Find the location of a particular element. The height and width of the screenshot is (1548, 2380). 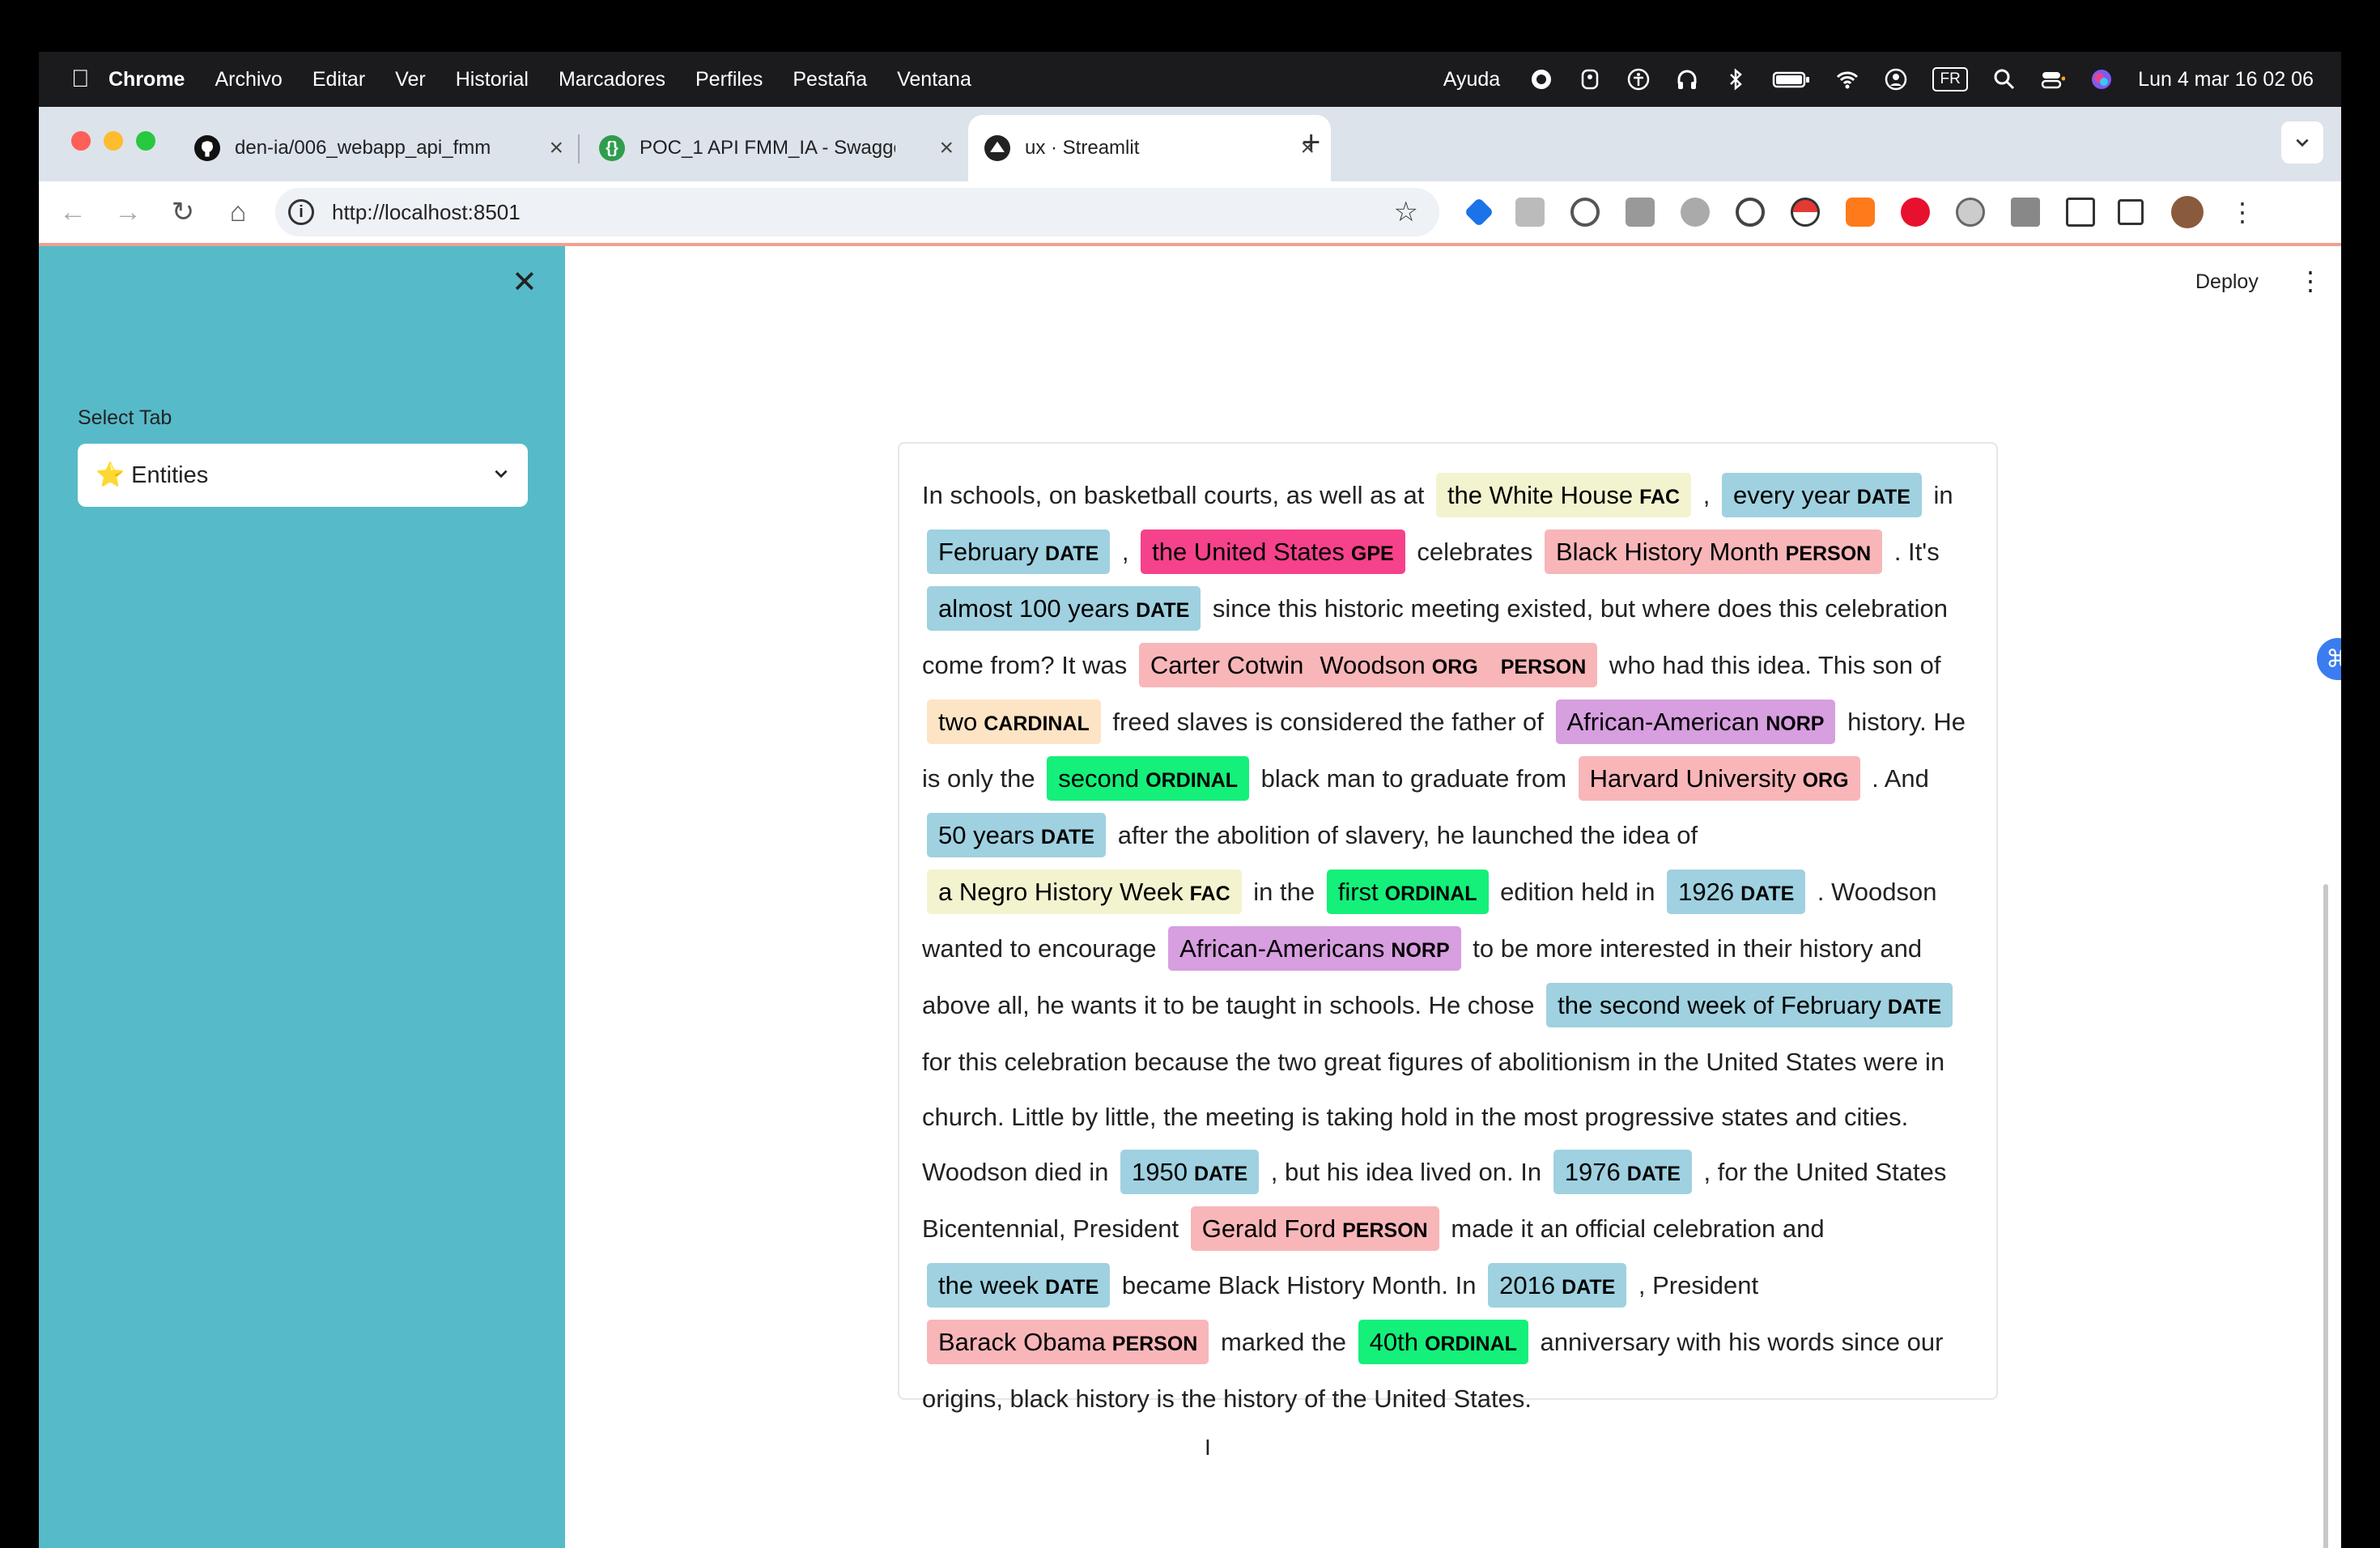

entity-label: PERSON is located at coordinates (1543, 667).